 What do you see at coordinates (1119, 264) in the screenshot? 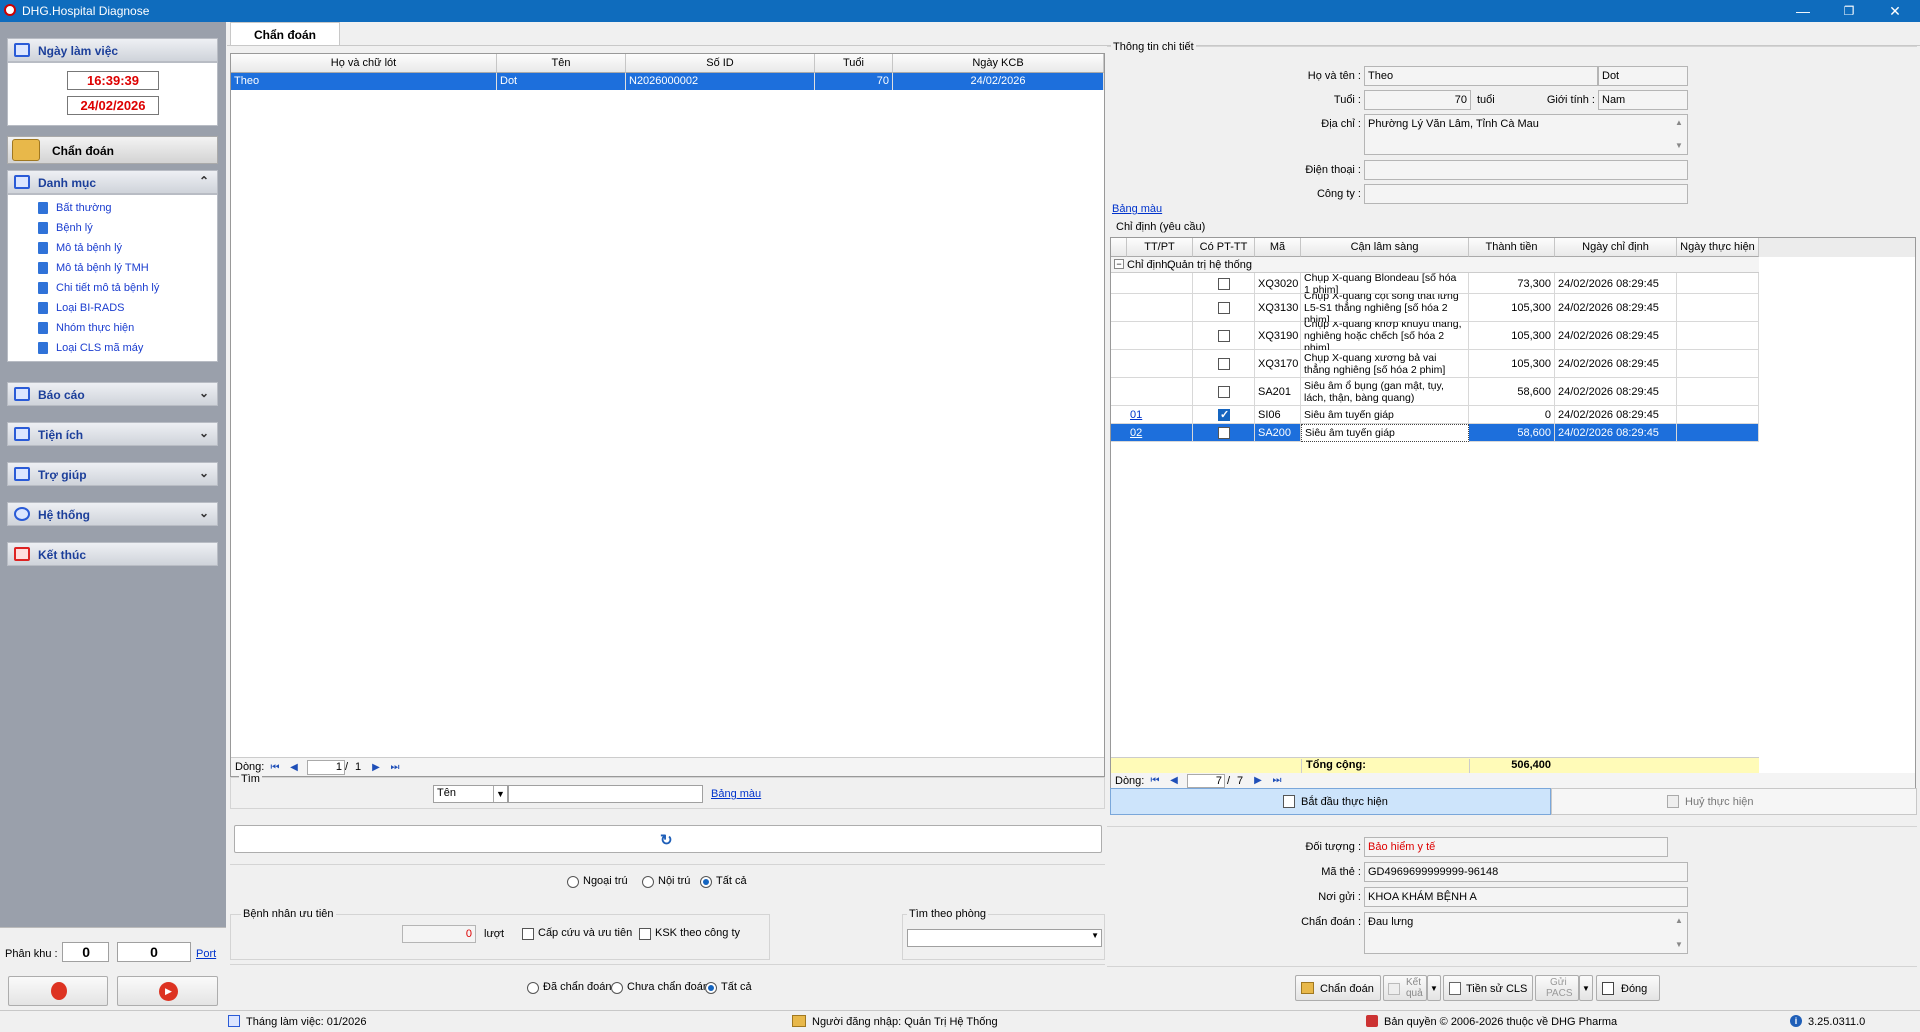
I see `collapse-group-icon: −` at bounding box center [1119, 264].